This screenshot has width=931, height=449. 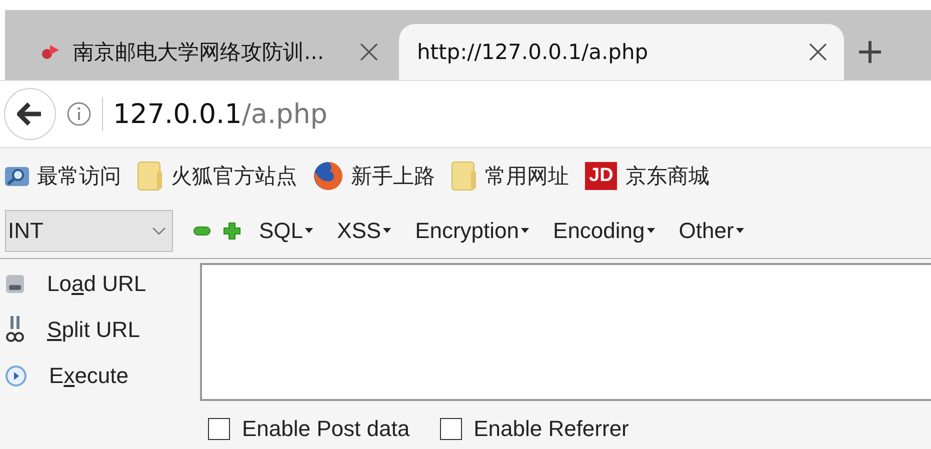 What do you see at coordinates (510, 176) in the screenshot?
I see `bookmark-item: 常用网址` at bounding box center [510, 176].